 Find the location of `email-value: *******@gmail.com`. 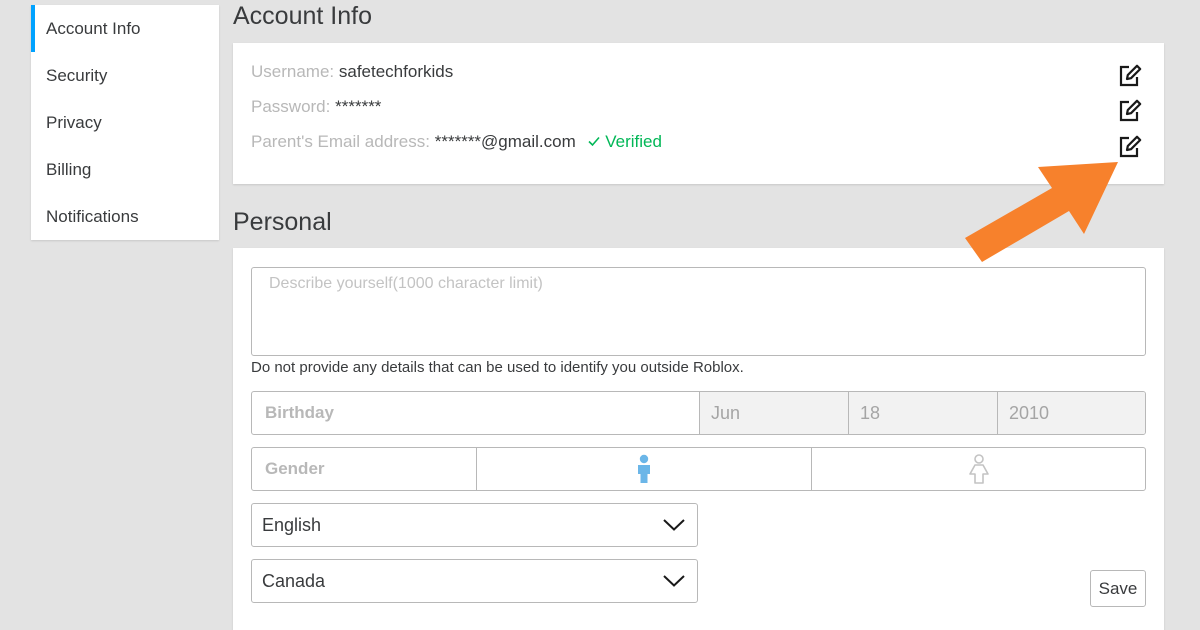

email-value: *******@gmail.com is located at coordinates (505, 141).